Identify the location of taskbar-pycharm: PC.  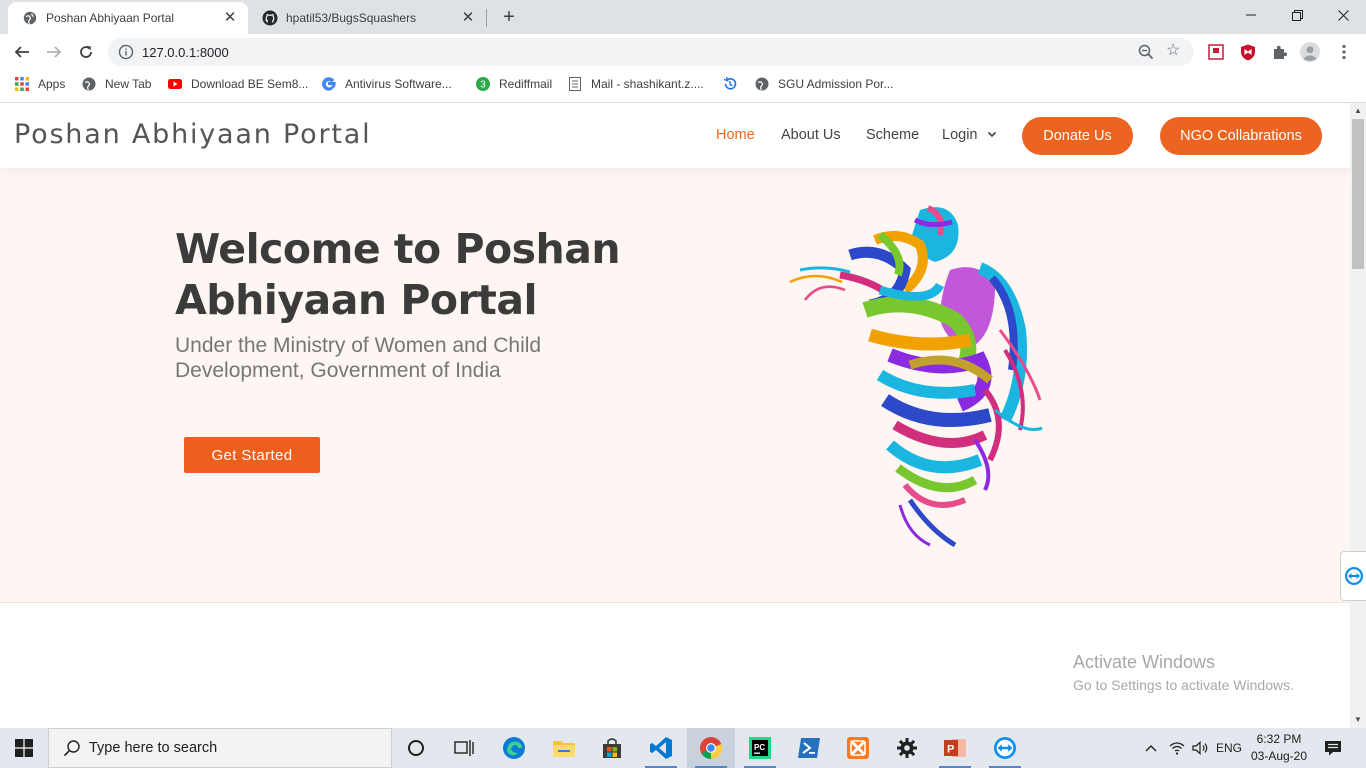
(760, 748).